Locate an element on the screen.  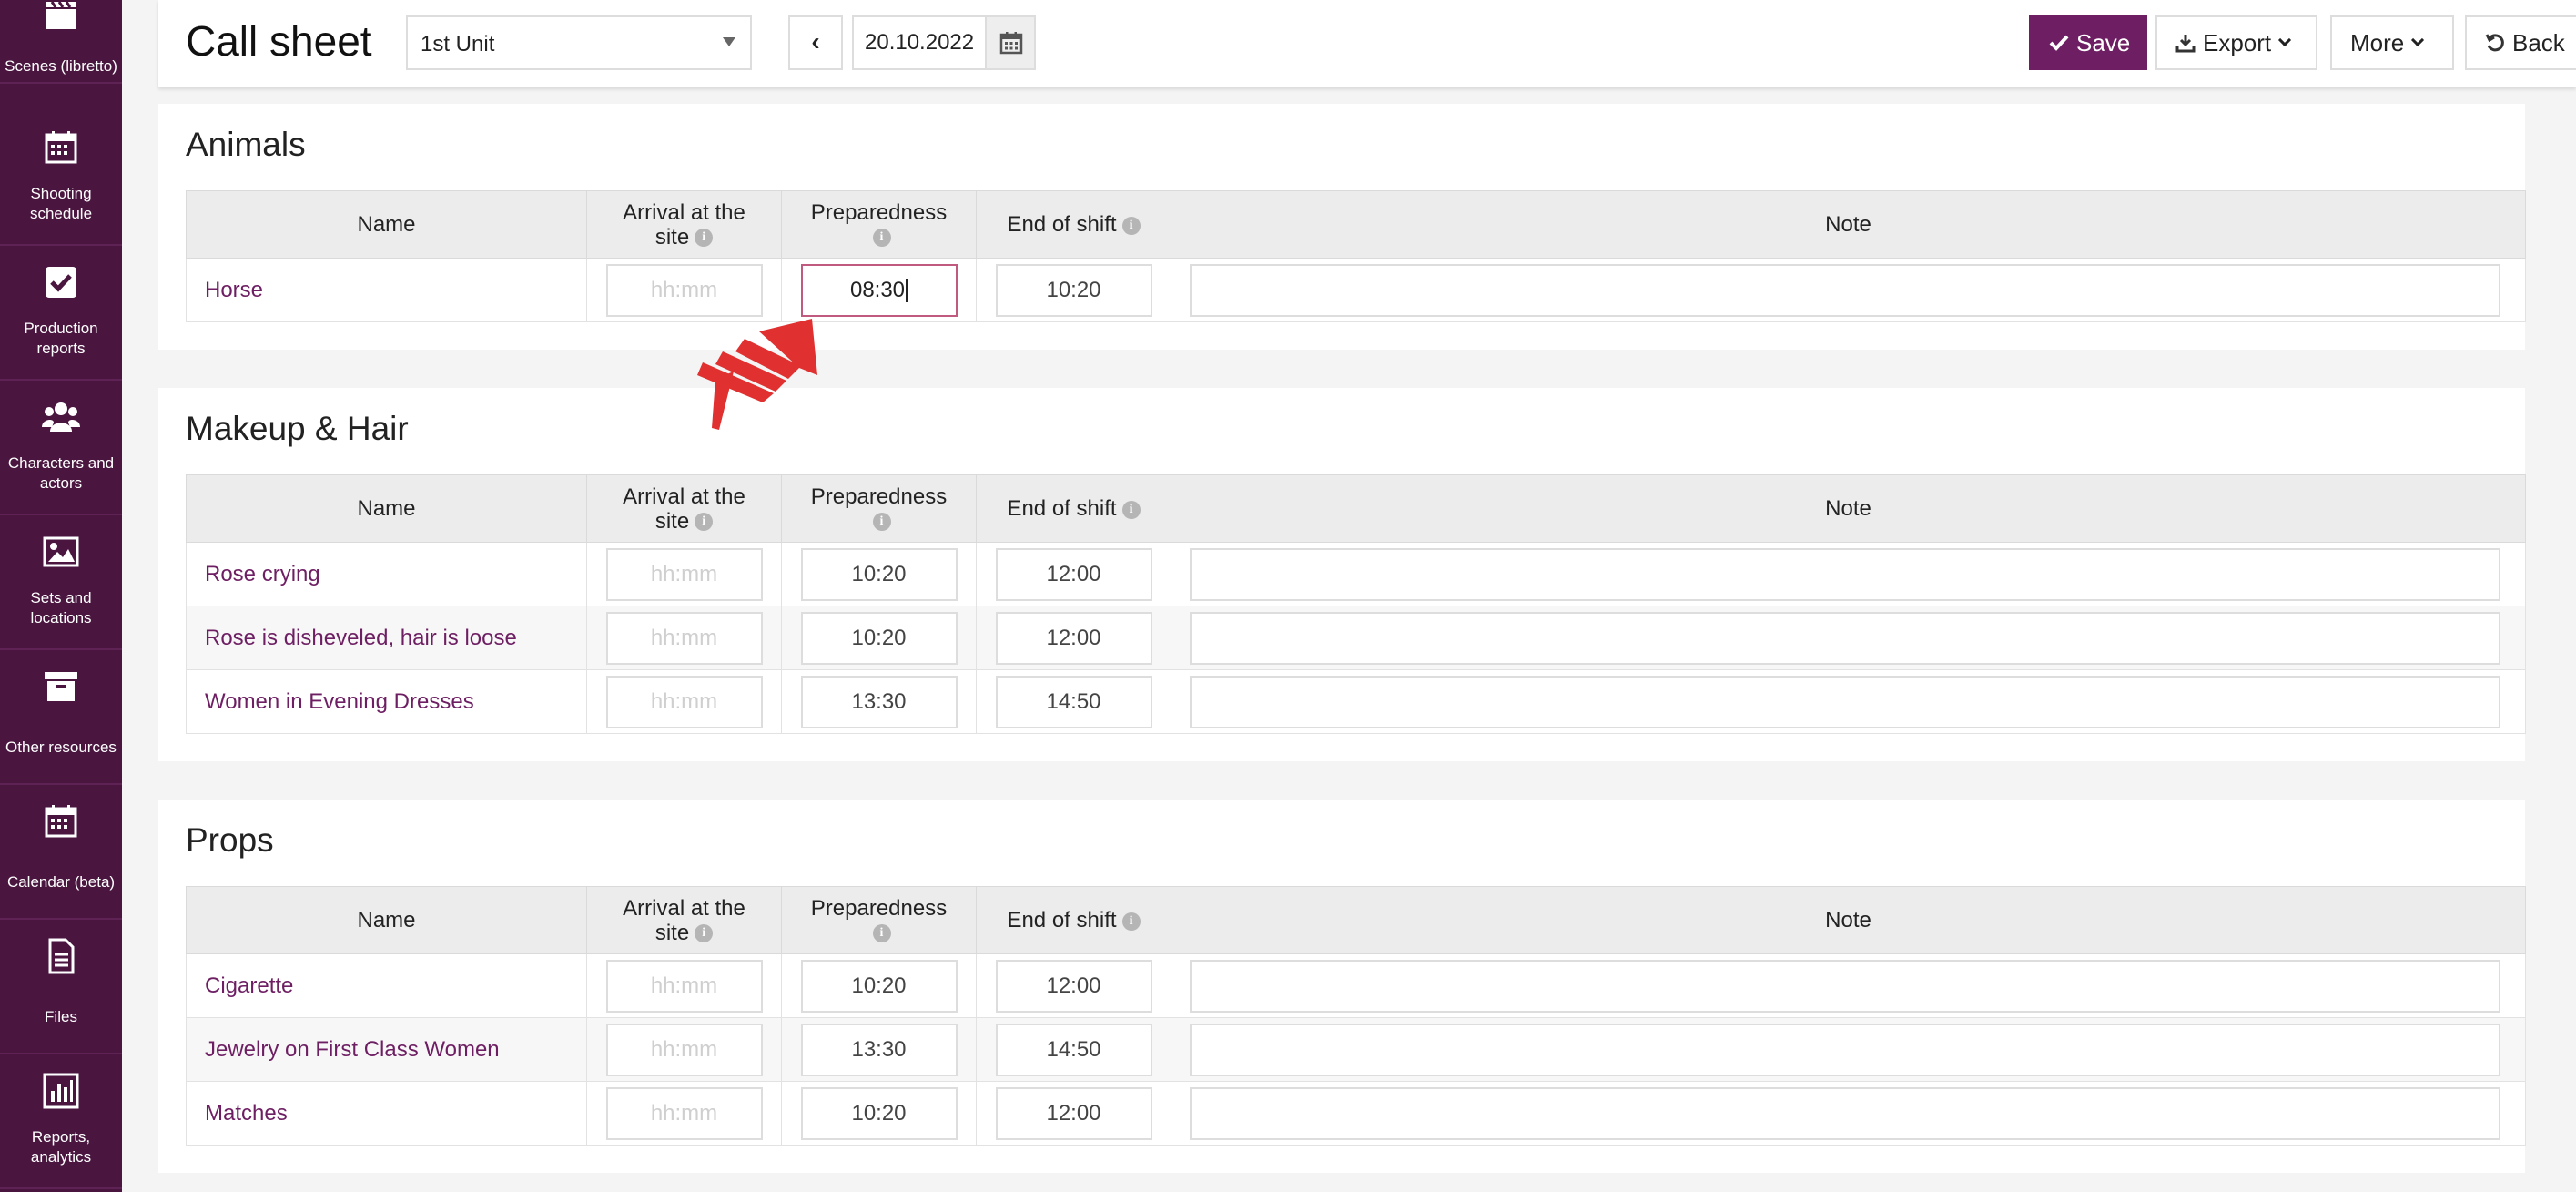
date-input is located at coordinates (920, 42).